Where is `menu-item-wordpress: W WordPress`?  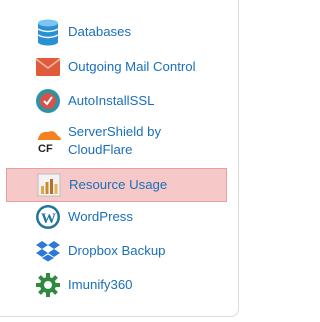
menu-item-wordpress: W WordPress is located at coordinates (116, 217).